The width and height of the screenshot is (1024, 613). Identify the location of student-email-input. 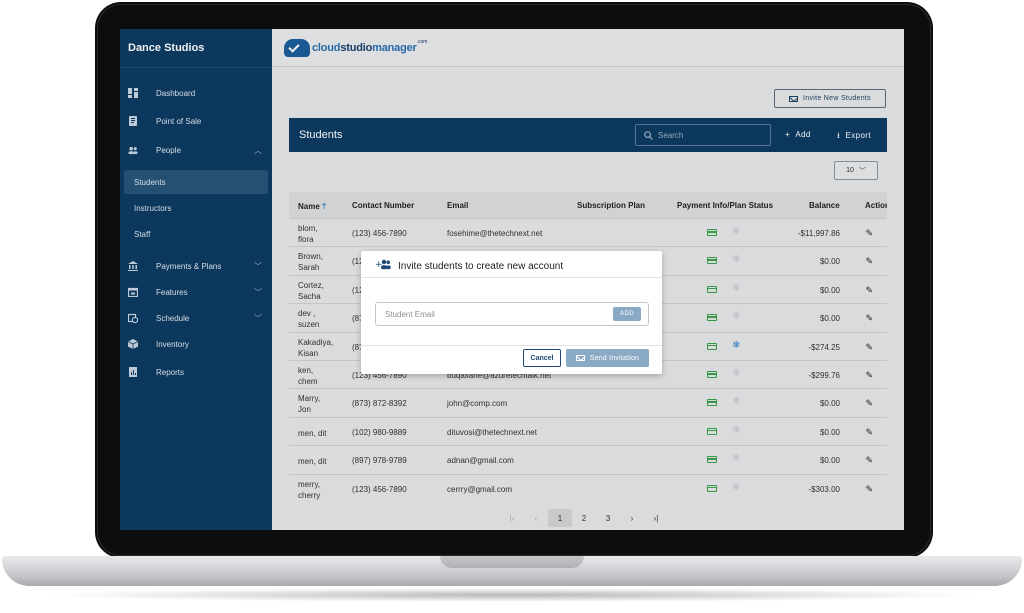
(491, 314).